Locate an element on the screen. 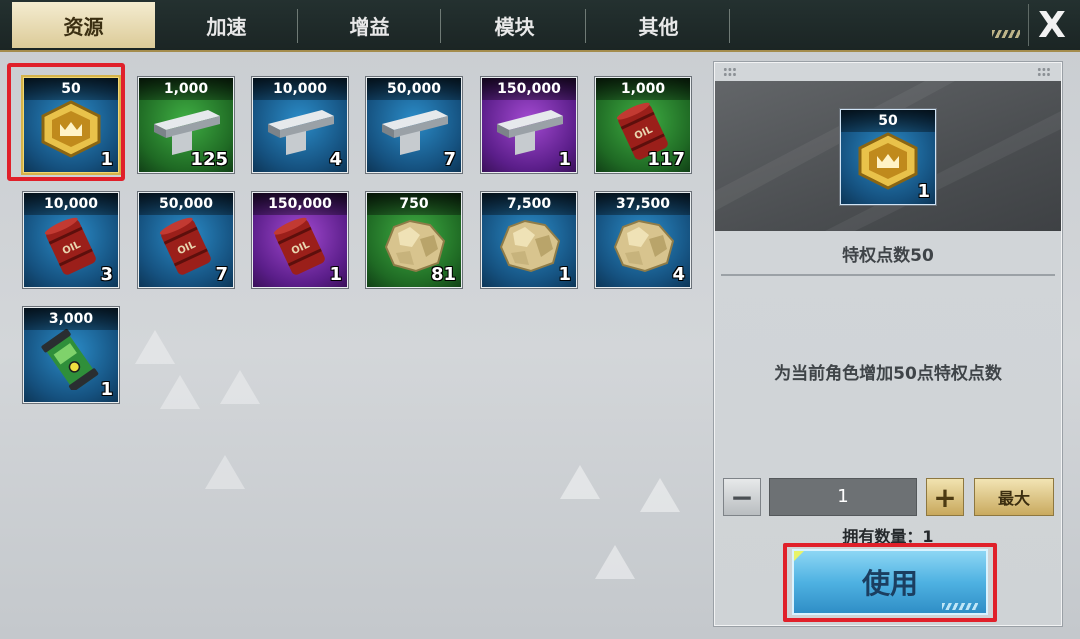 The height and width of the screenshot is (639, 1080). tab-bar: 资源 加速 增益 模块 其他 X is located at coordinates (540, 26).